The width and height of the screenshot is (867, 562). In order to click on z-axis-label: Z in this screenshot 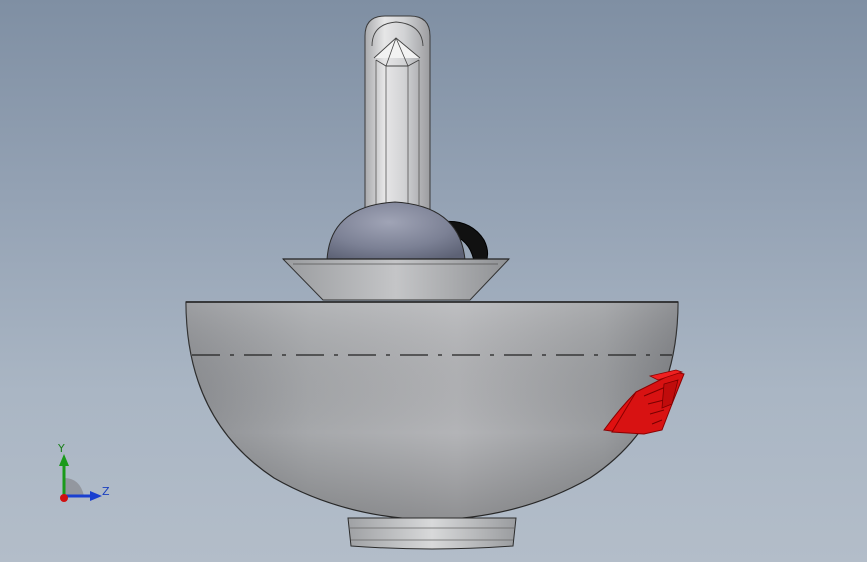, I will do `click(106, 491)`.